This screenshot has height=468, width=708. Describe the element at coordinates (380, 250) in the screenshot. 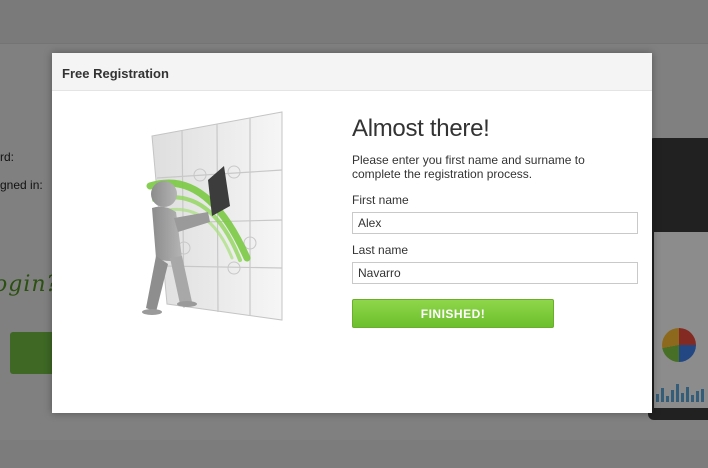

I see `last-name-label: Last name` at that location.